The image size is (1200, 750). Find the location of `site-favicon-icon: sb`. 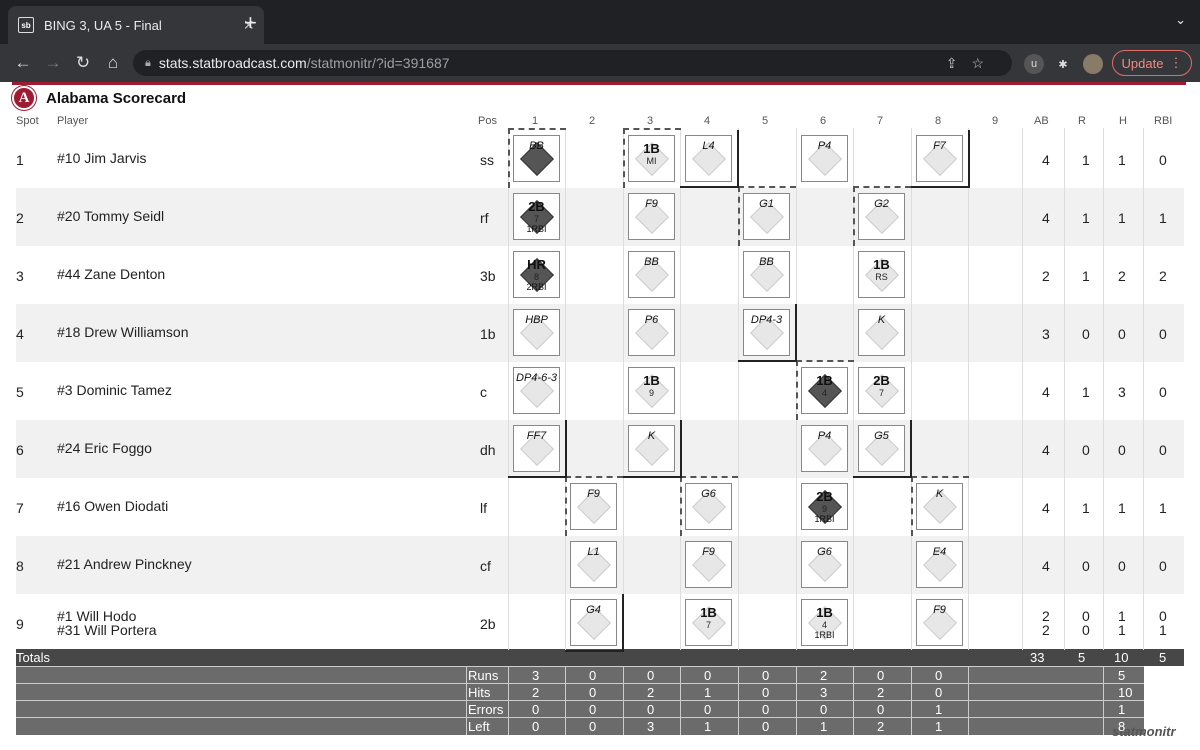

site-favicon-icon: sb is located at coordinates (26, 25).